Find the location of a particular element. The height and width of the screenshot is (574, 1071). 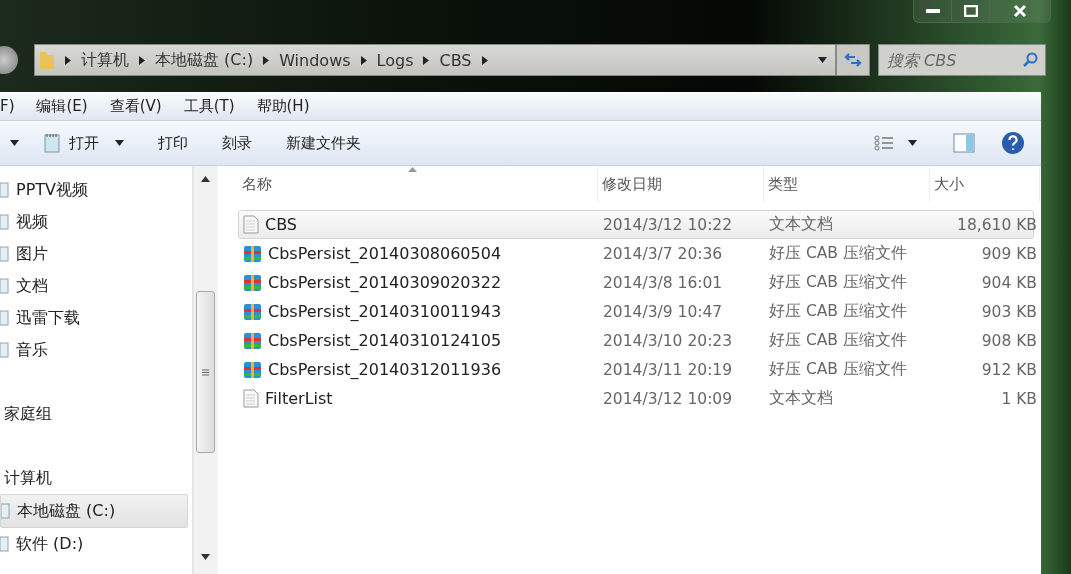

menu-item: F) is located at coordinates (11, 106).